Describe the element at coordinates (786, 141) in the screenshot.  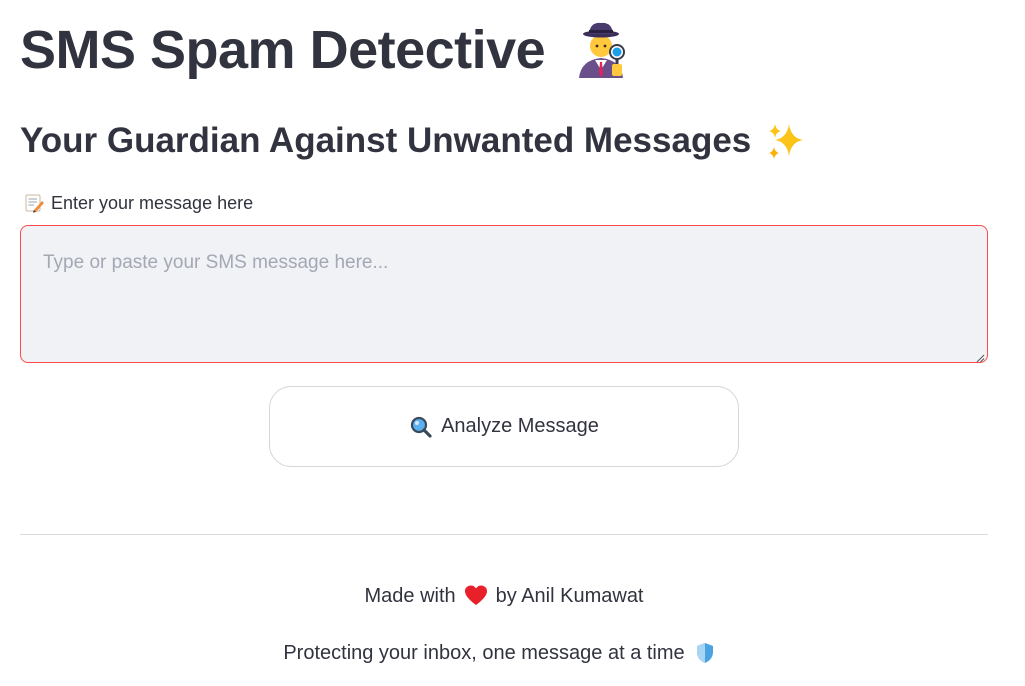
I see `sparkles-icon` at that location.